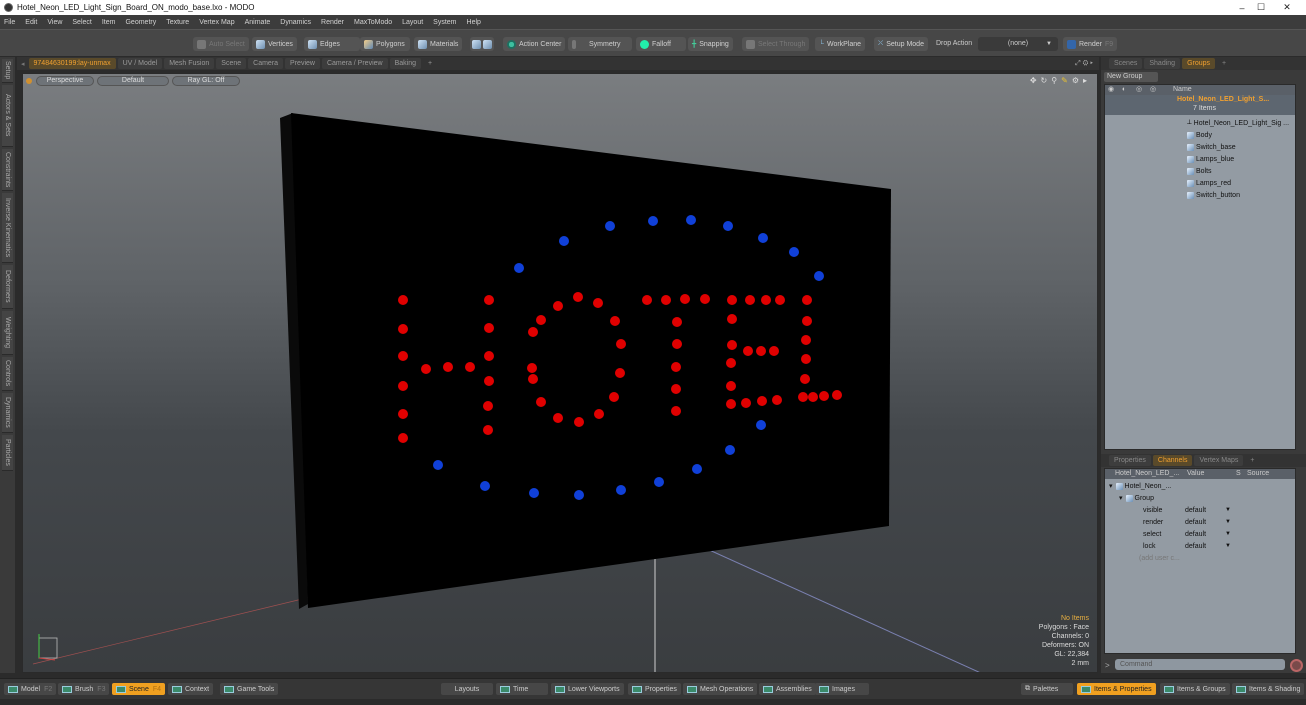 This screenshot has width=1306, height=705. Describe the element at coordinates (522, 689) in the screenshot. I see `time-button: Time` at that location.